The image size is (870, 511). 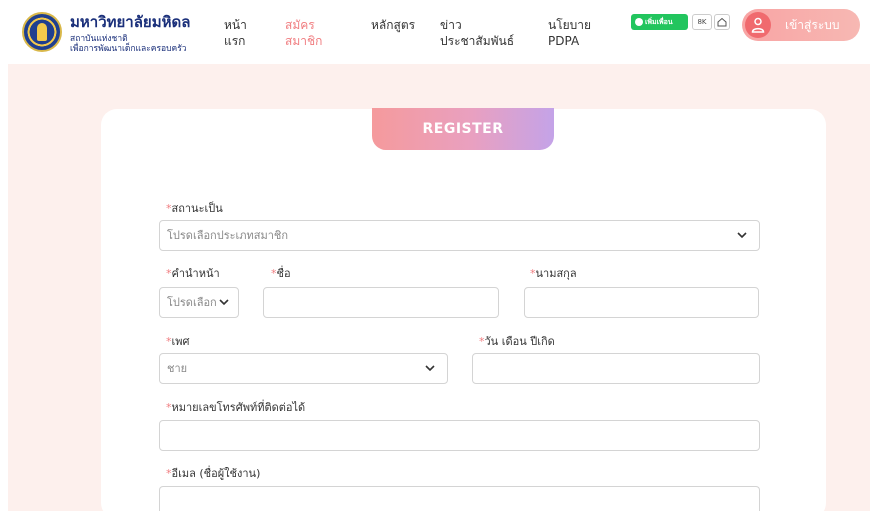 I want to click on last-name-input, so click(x=641, y=302).